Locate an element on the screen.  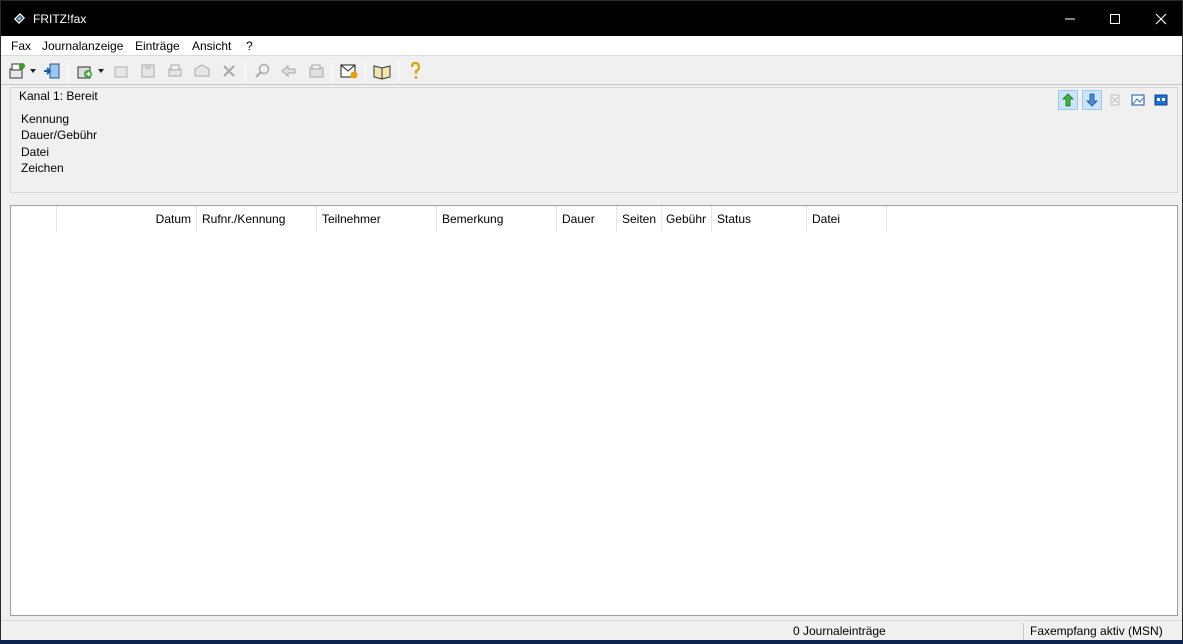
print-button is located at coordinates (175, 71).